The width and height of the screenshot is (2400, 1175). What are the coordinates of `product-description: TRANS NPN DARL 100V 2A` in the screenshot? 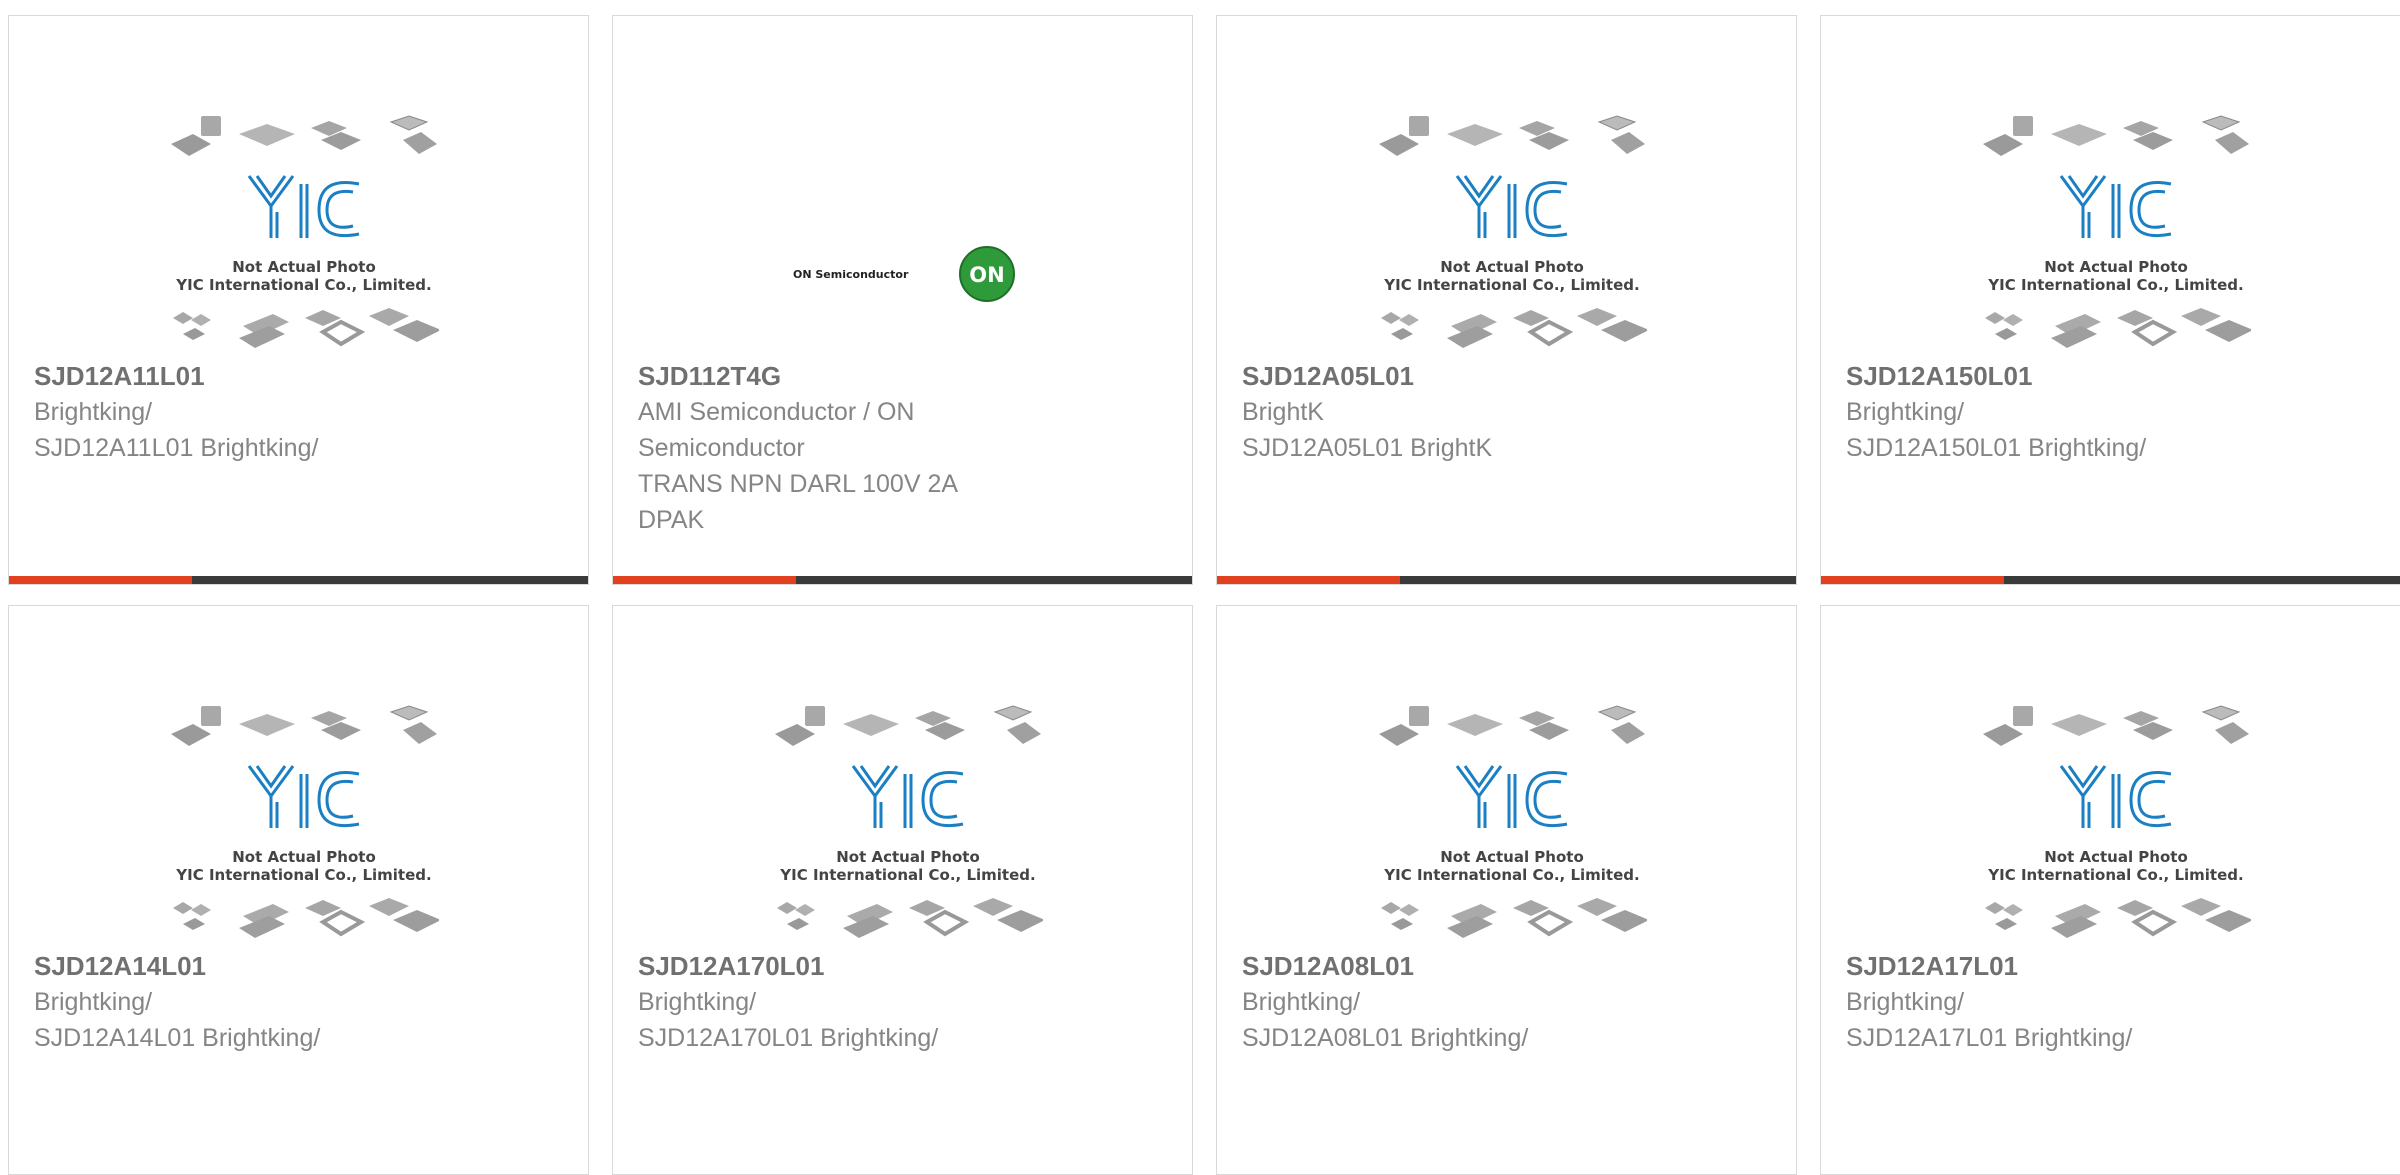 It's located at (798, 484).